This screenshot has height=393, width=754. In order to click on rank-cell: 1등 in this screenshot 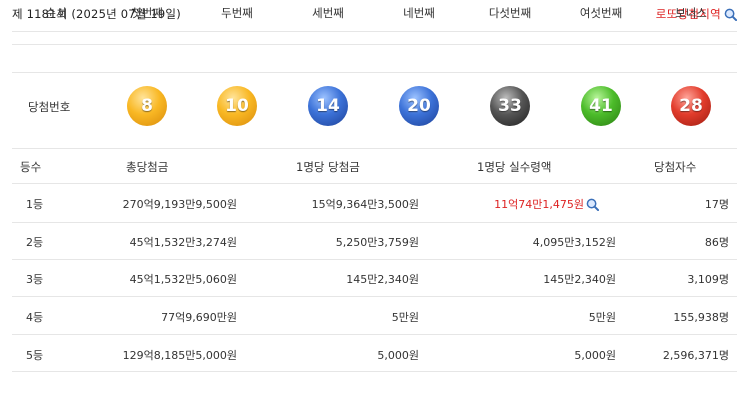, I will do `click(35, 204)`.